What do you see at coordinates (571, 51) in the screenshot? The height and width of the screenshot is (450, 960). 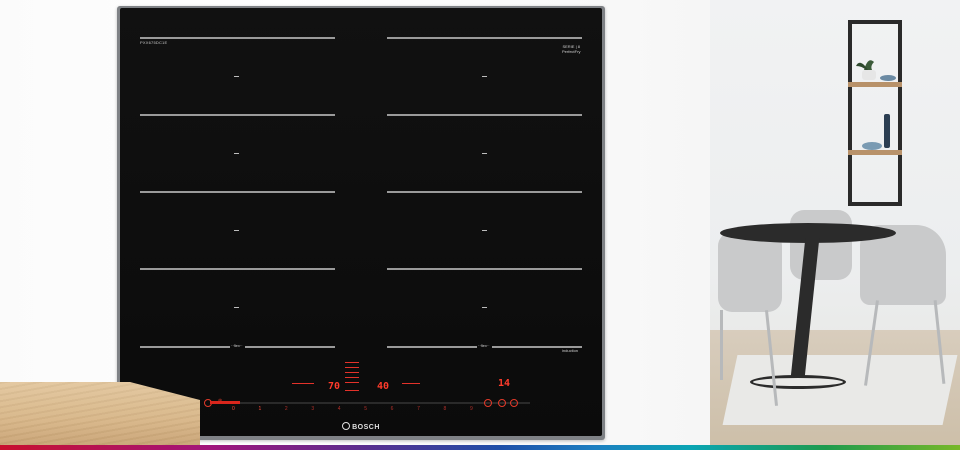 I see `series-sub: PerfectFry` at bounding box center [571, 51].